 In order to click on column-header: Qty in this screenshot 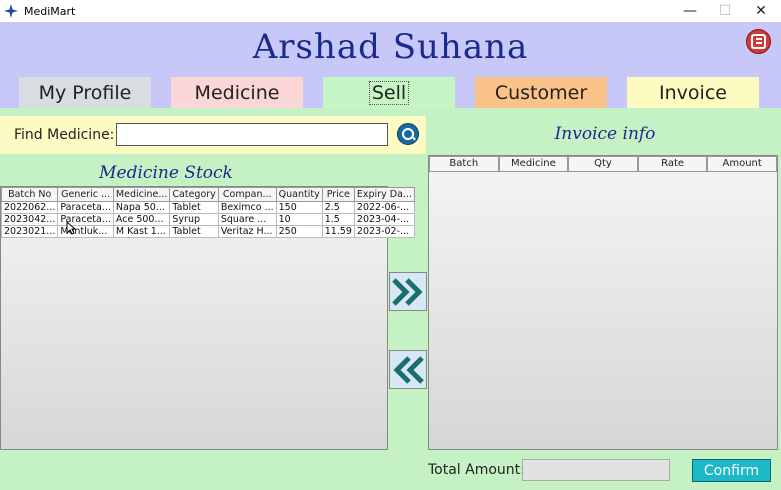, I will do `click(603, 164)`.